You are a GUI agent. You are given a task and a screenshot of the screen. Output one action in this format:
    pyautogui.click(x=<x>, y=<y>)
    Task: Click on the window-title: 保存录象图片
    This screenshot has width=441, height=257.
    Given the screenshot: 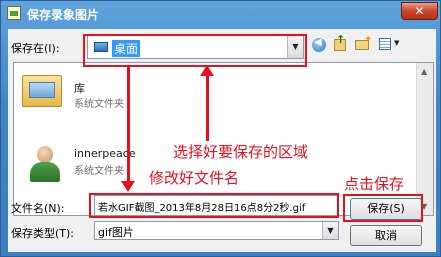 What is the action you would take?
    pyautogui.click(x=63, y=15)
    